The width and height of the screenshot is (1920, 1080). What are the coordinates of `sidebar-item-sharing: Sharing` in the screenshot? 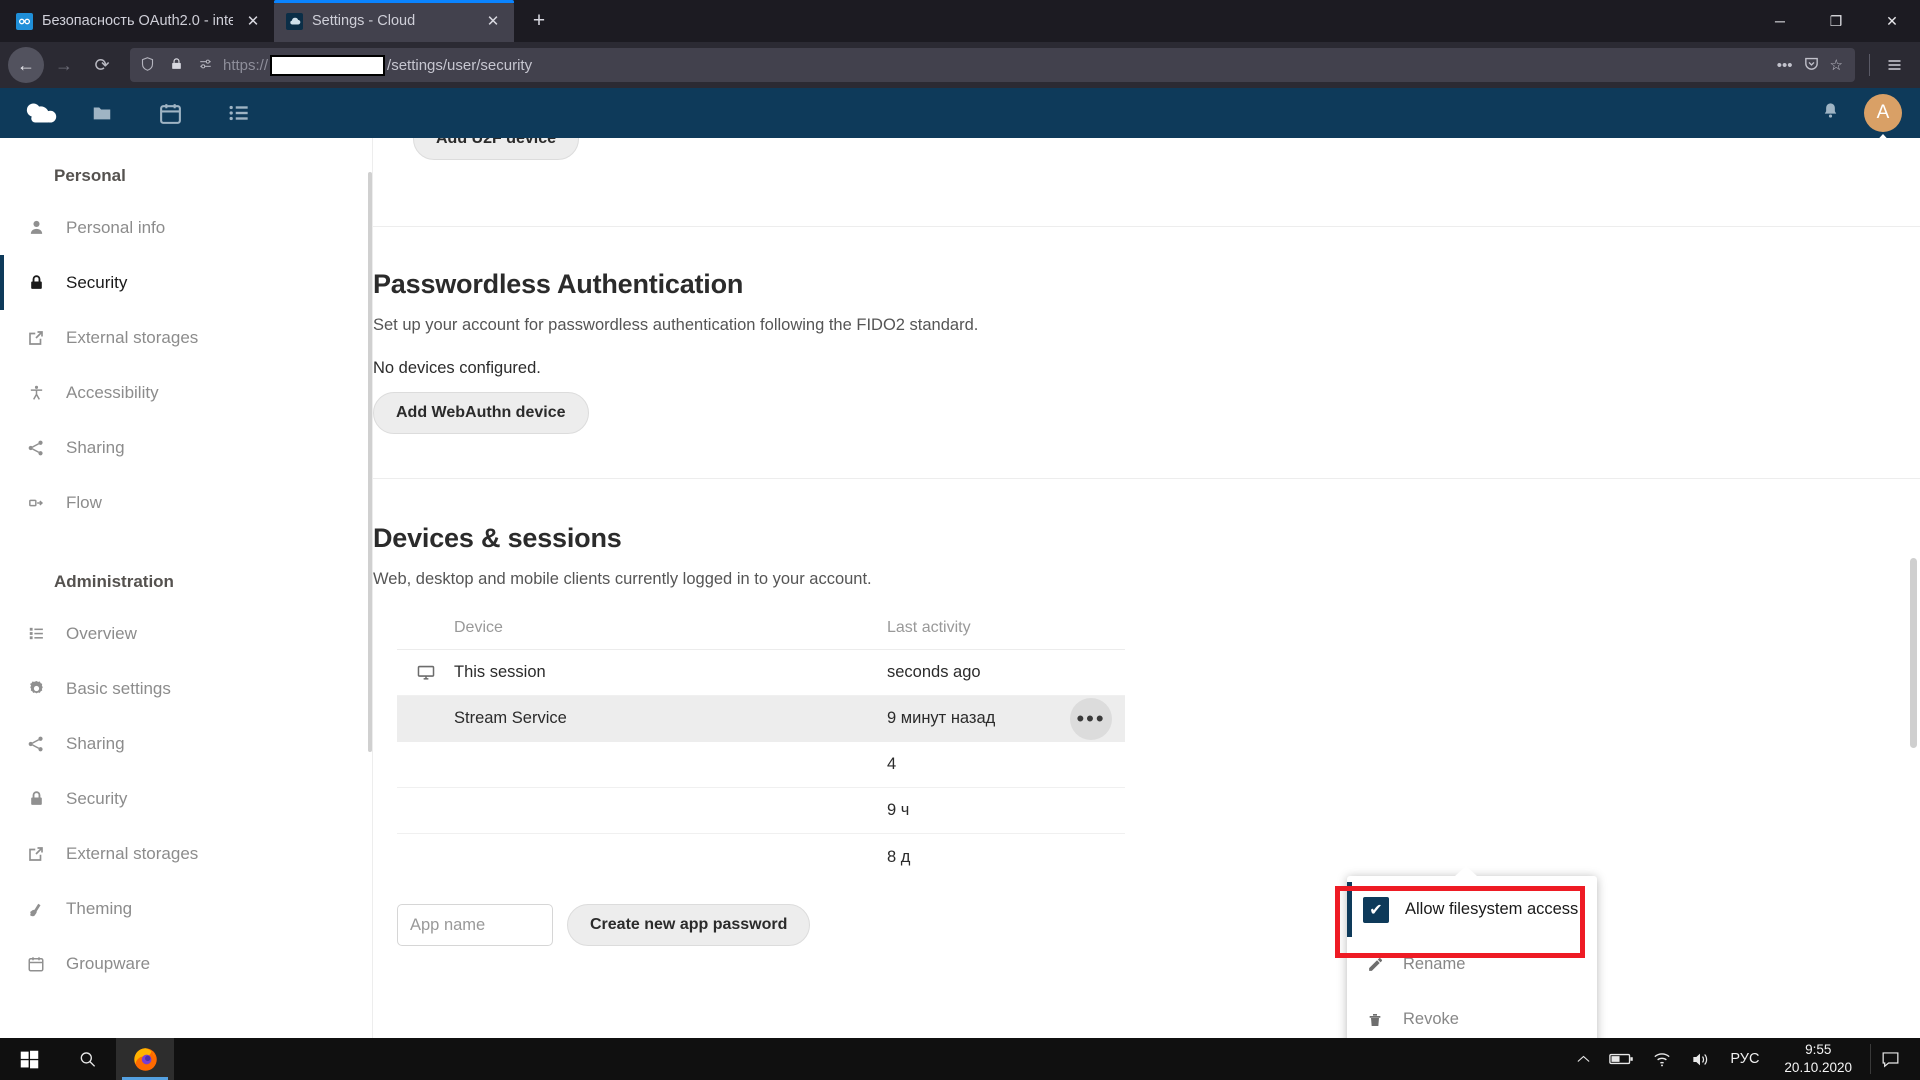 It's located at (186, 447).